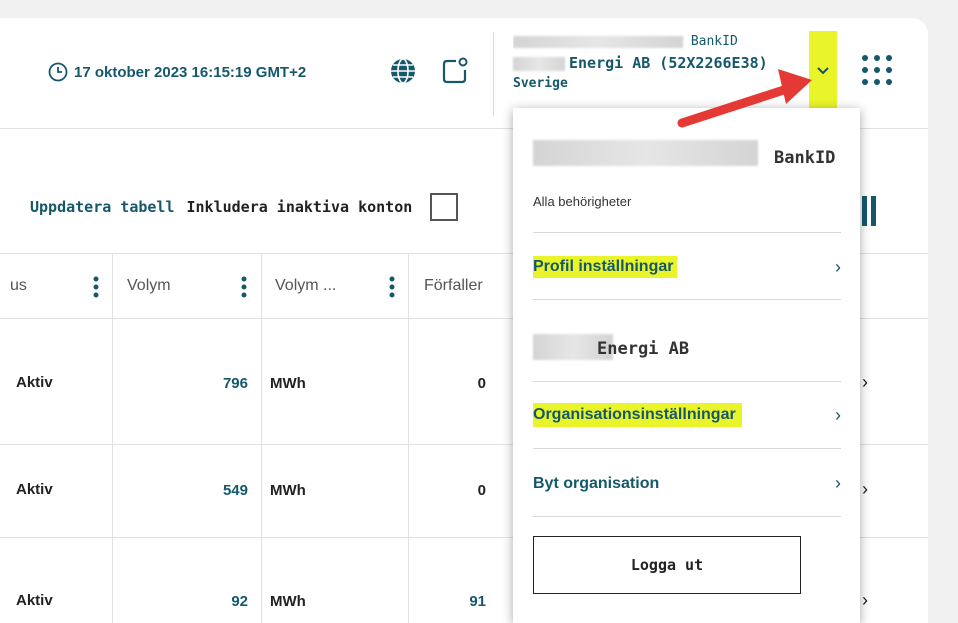 This screenshot has width=958, height=623. I want to click on col-header-volume: Volym, so click(149, 286).